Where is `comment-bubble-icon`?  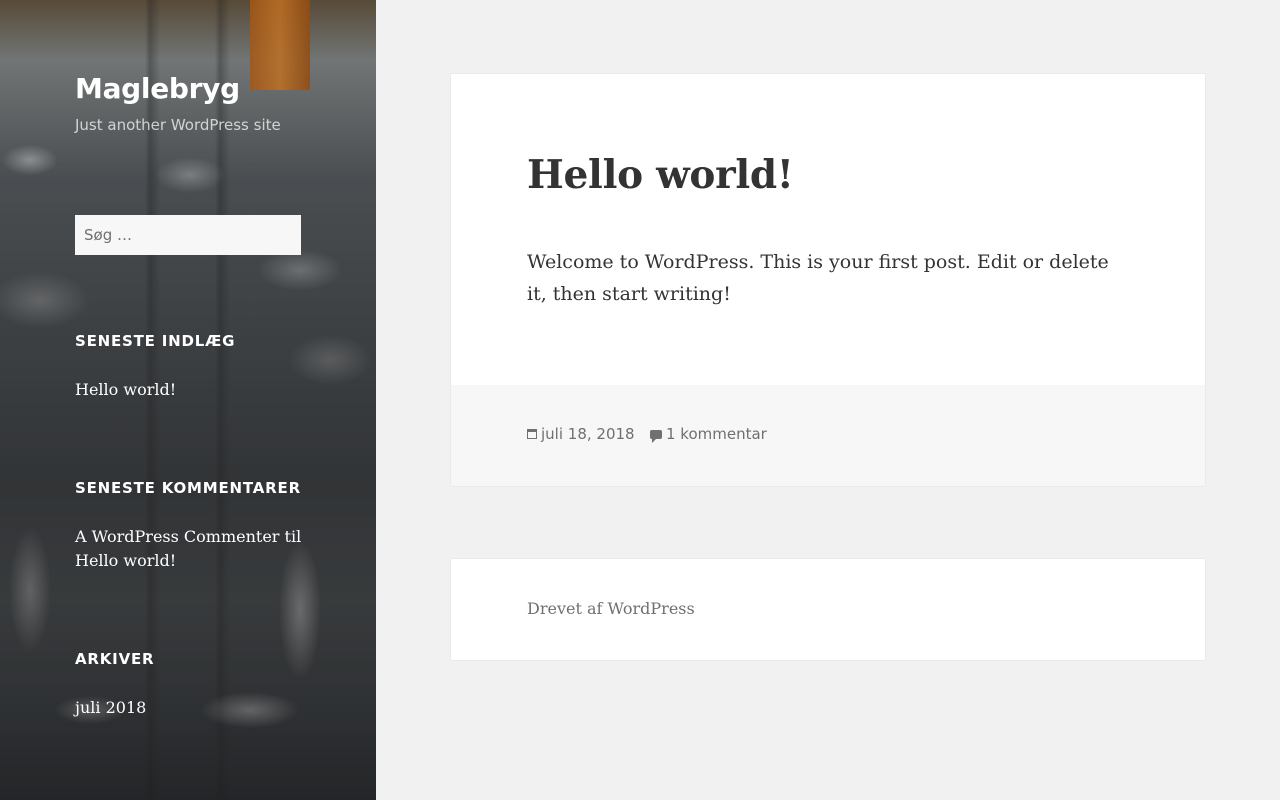
comment-bubble-icon is located at coordinates (656, 436).